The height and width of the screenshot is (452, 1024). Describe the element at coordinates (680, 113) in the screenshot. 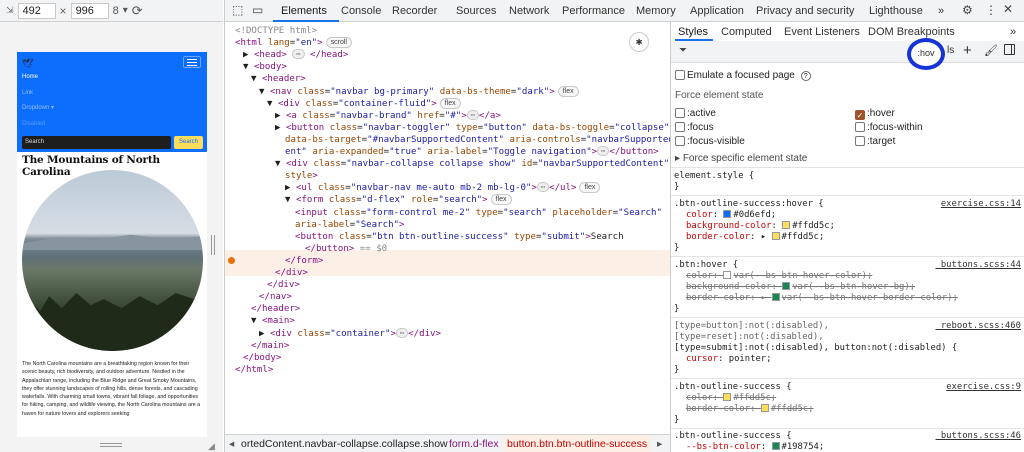

I see `state-active-checkbox` at that location.